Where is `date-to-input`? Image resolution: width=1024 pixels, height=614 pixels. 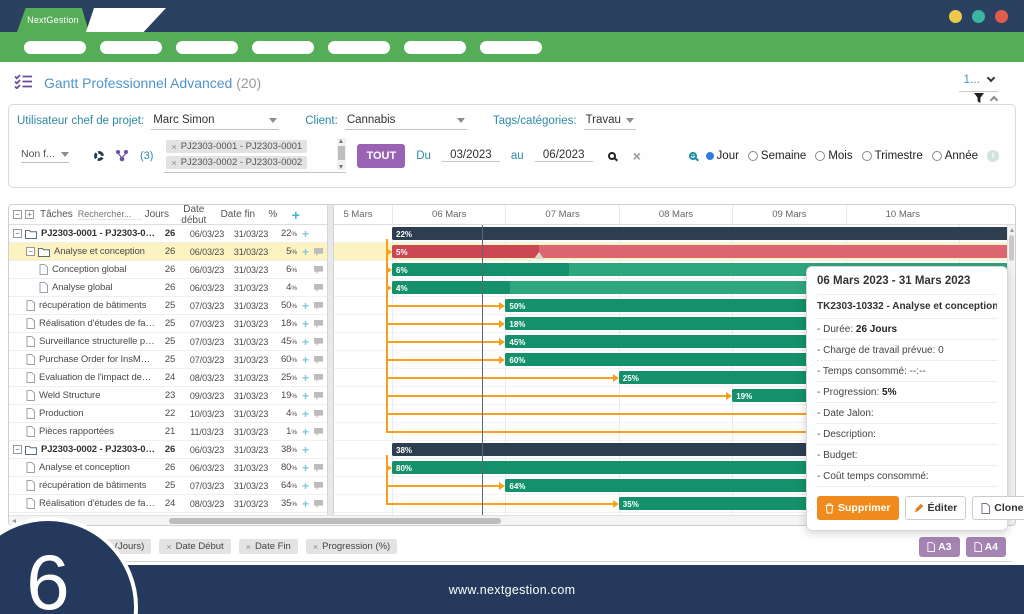
date-to-input is located at coordinates (563, 155).